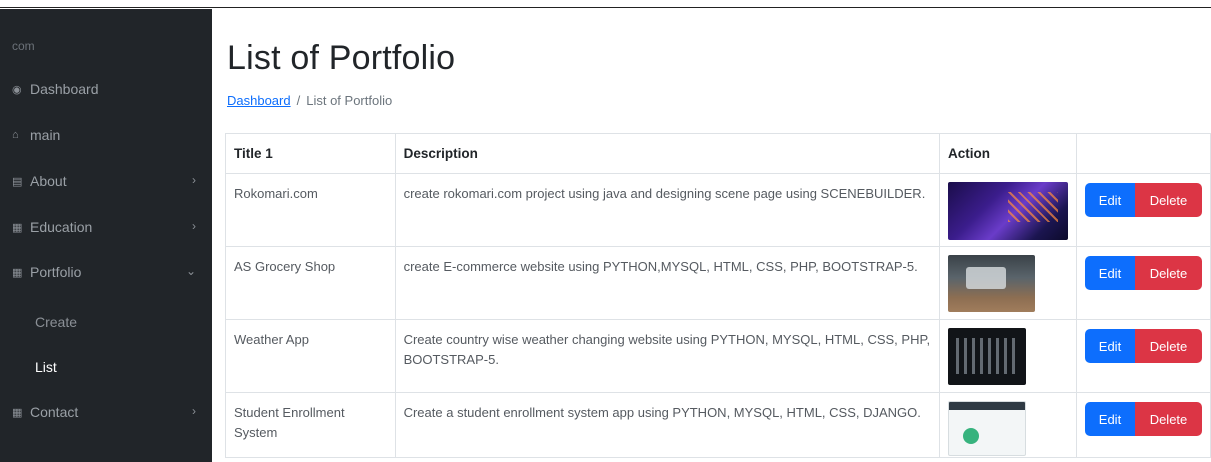 The width and height of the screenshot is (1211, 462). Describe the element at coordinates (341, 58) in the screenshot. I see `page-title: List of Portfolio` at that location.